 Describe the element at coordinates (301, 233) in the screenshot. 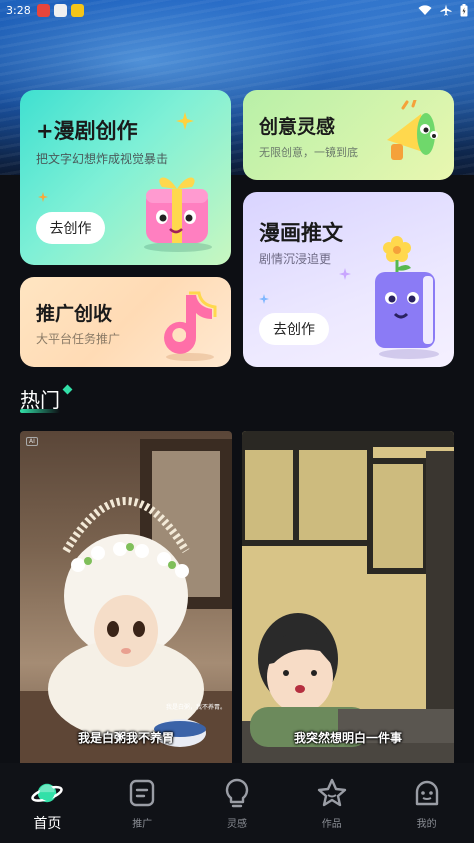

I see `manga-card-title: 漫画推文` at that location.